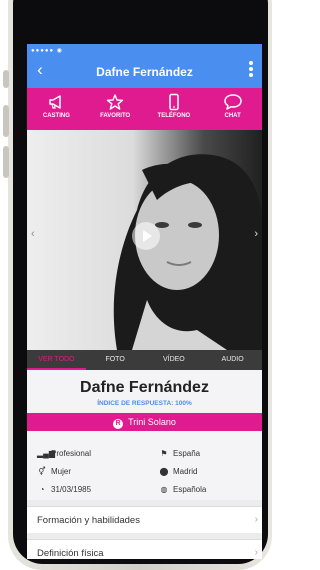  What do you see at coordinates (71, 453) in the screenshot?
I see `profession-value: Profesional` at bounding box center [71, 453].